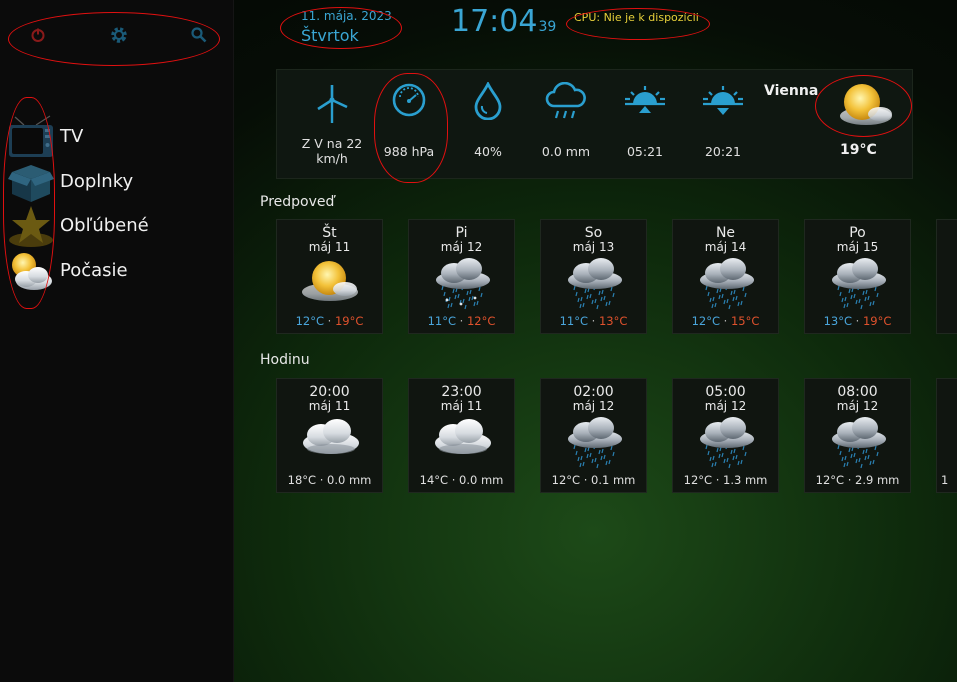 The height and width of the screenshot is (682, 957). Describe the element at coordinates (481, 321) in the screenshot. I see `forecast-high: 12°C` at that location.